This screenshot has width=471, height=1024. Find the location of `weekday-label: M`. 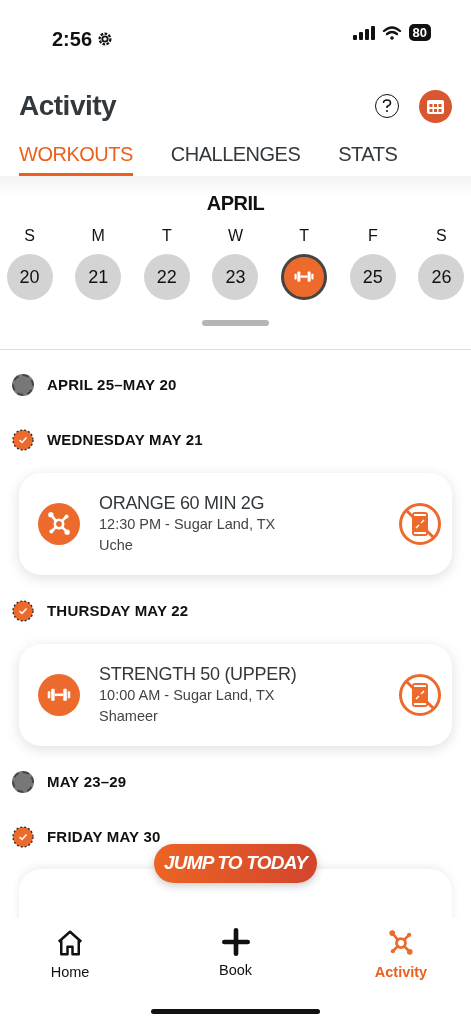

weekday-label: M is located at coordinates (98, 236).